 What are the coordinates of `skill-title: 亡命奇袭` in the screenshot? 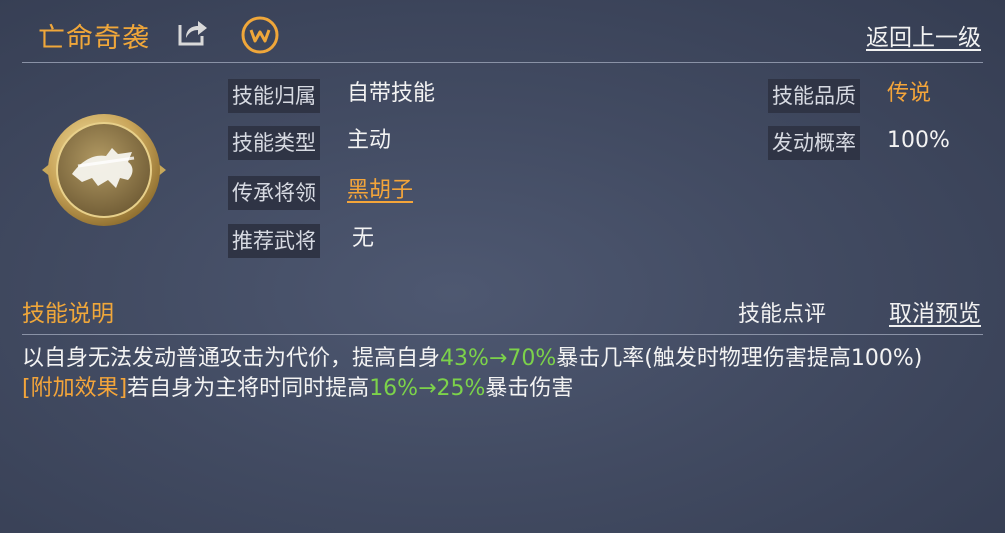 It's located at (94, 38).